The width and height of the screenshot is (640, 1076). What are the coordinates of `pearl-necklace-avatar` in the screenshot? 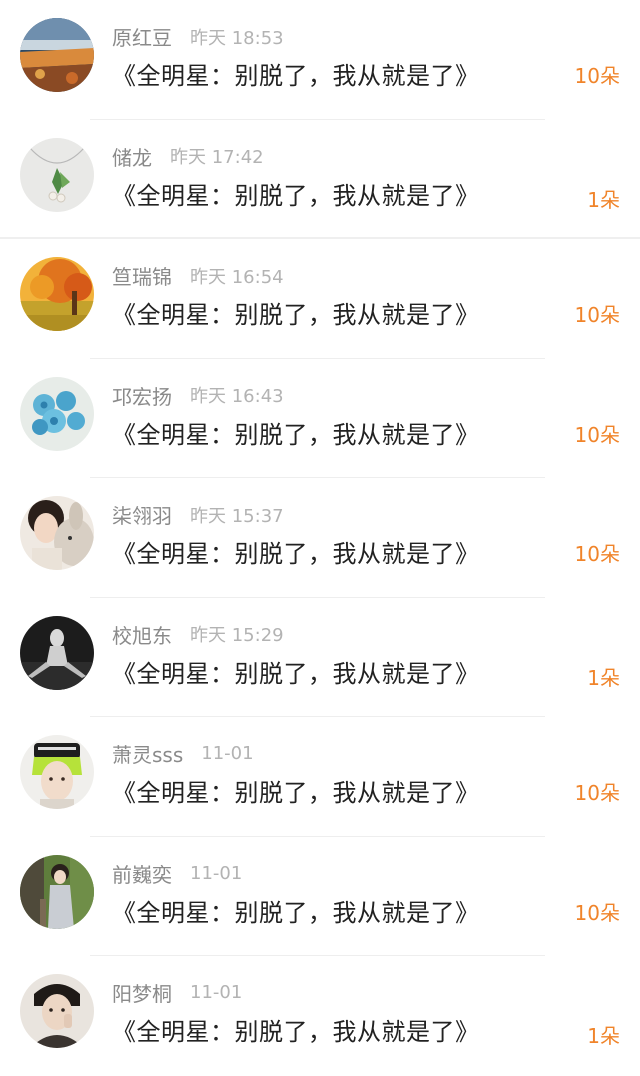 It's located at (57, 174).